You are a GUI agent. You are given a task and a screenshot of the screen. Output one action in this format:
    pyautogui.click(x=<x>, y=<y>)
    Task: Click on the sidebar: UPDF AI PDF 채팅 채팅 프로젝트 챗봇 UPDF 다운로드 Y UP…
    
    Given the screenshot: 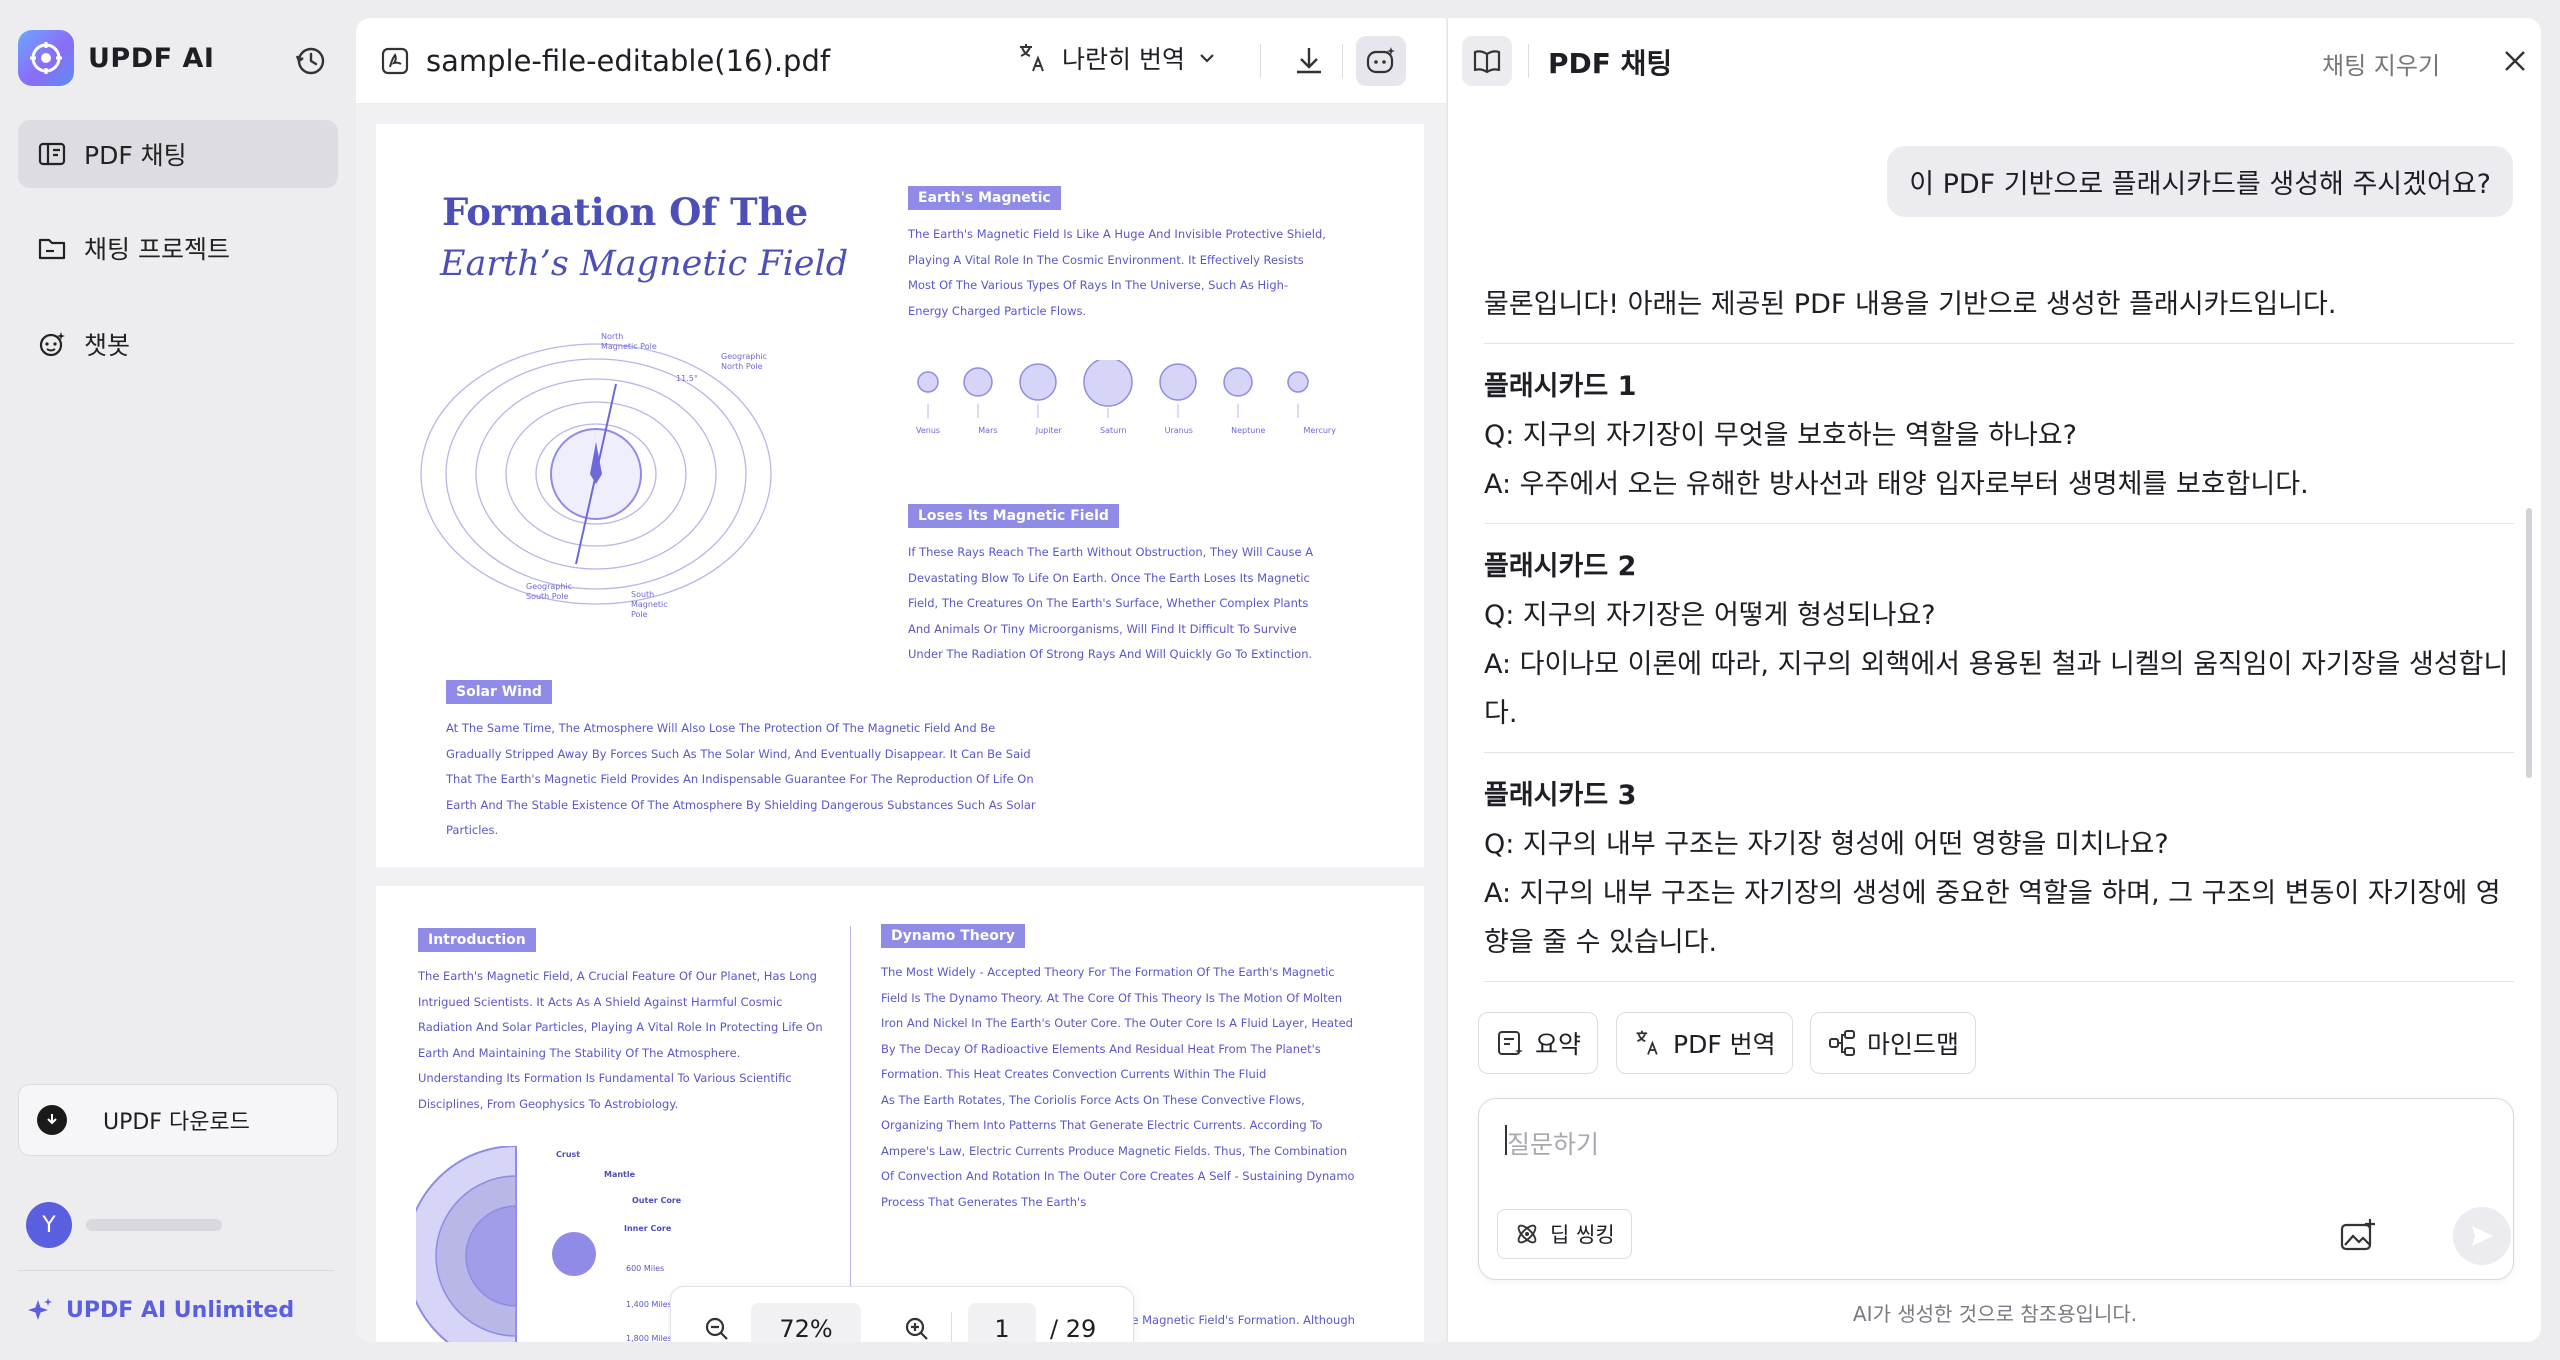 What is the action you would take?
    pyautogui.click(x=178, y=680)
    